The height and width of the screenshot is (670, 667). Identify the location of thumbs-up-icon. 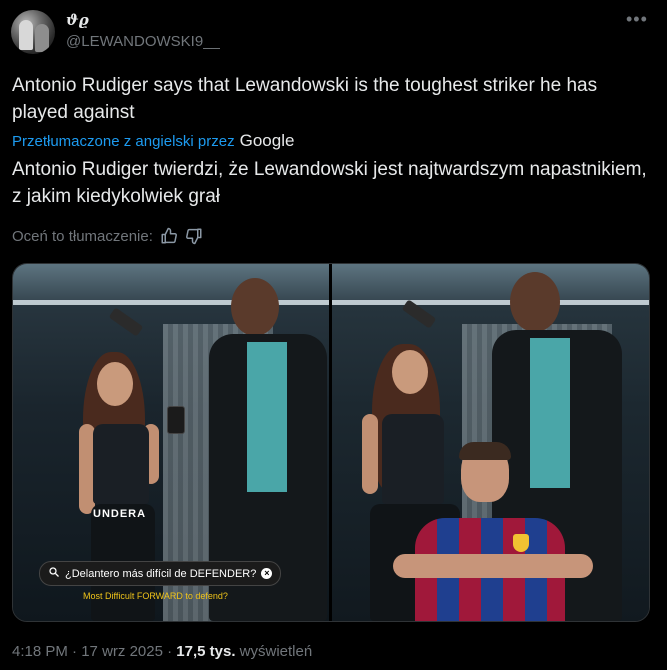
(169, 236).